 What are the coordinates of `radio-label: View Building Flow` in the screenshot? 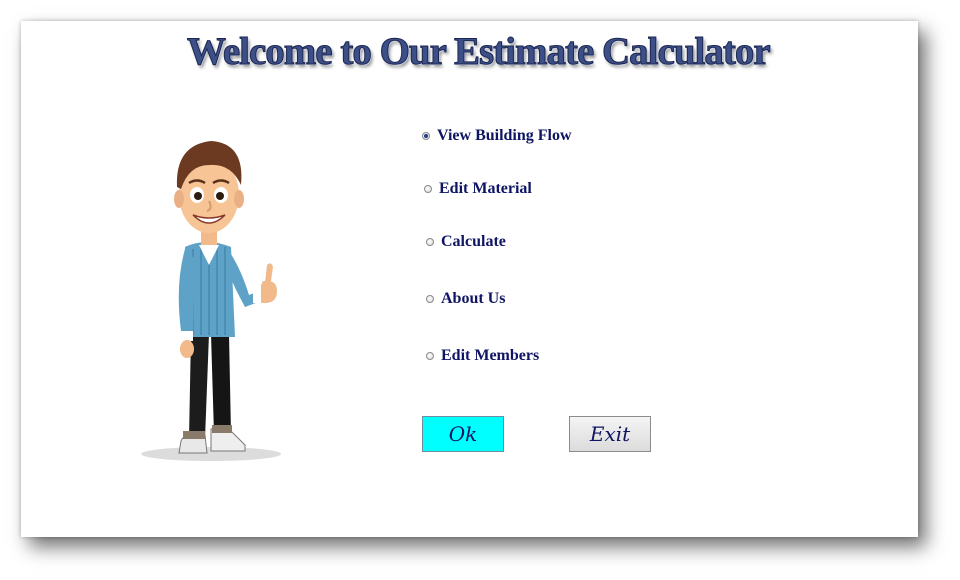 It's located at (504, 135).